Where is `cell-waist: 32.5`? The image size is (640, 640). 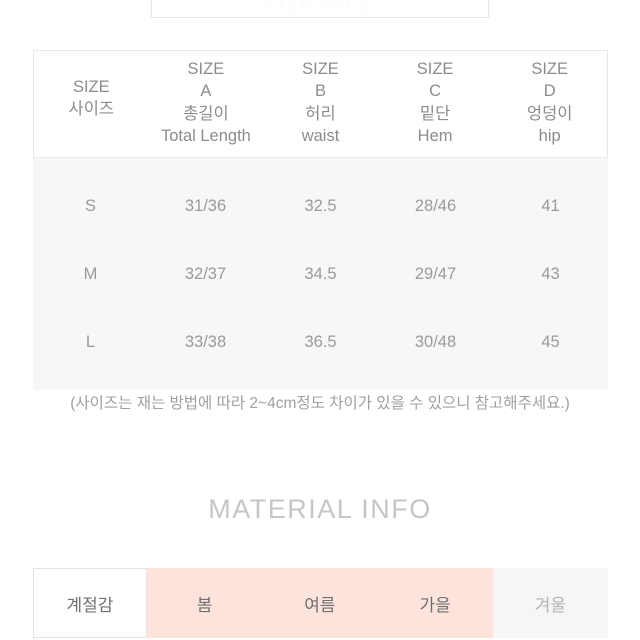 cell-waist: 32.5 is located at coordinates (320, 205).